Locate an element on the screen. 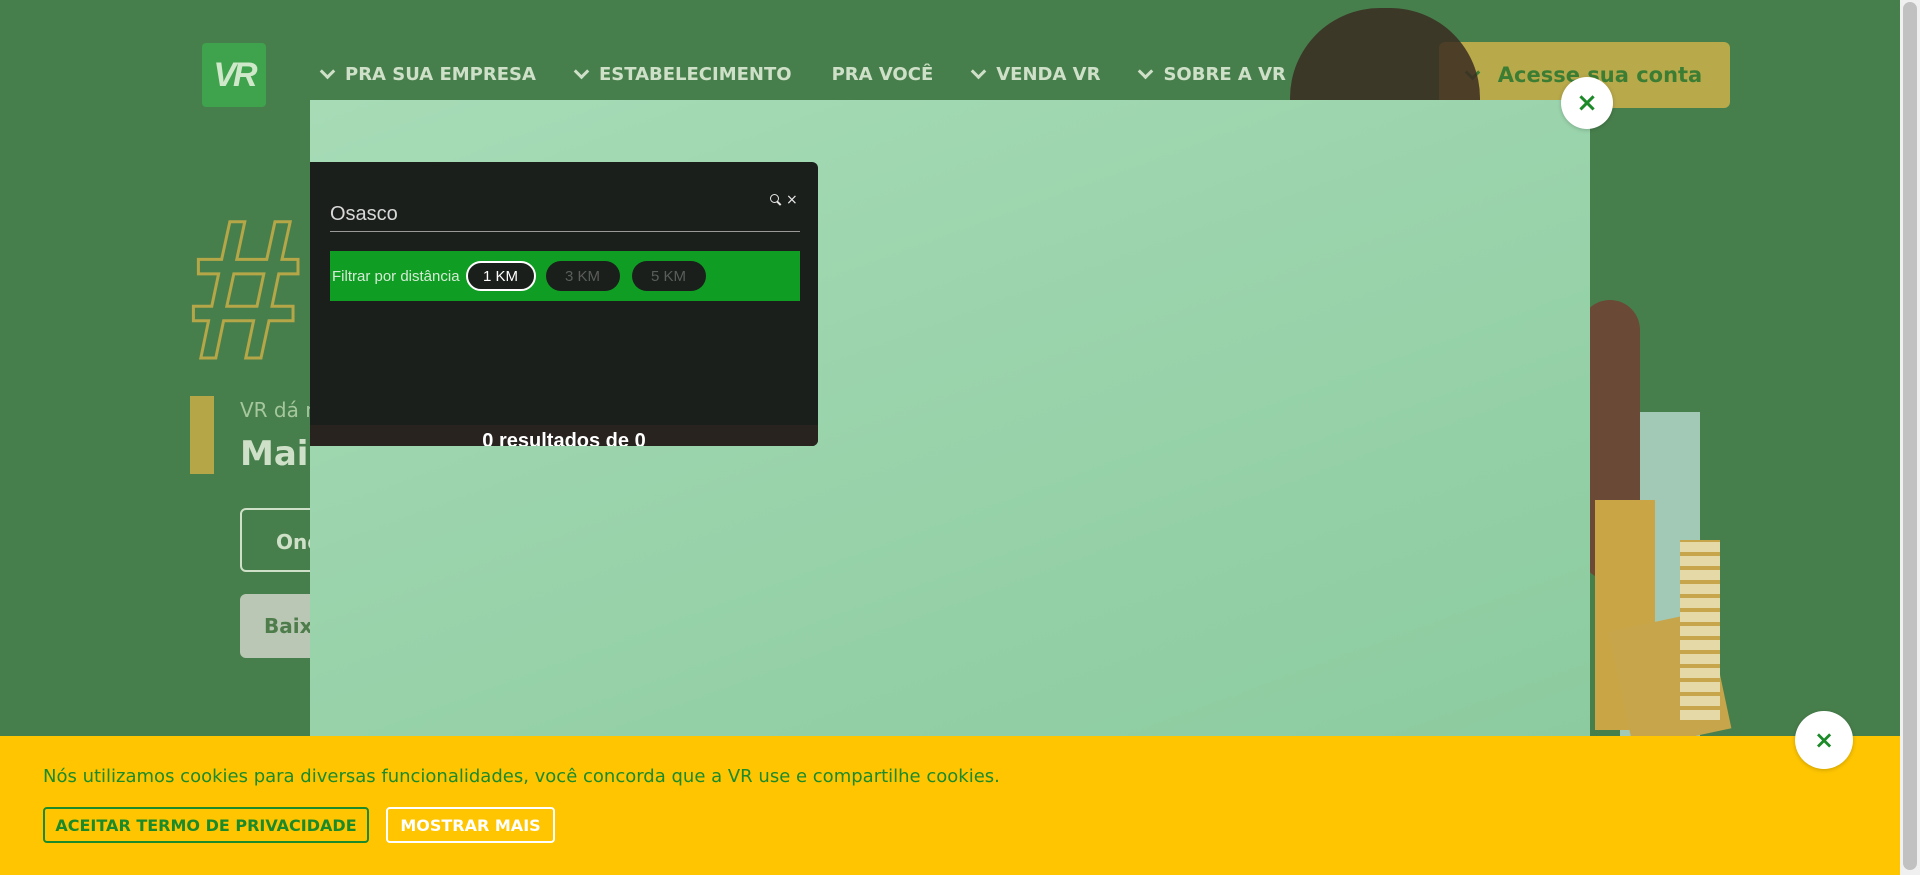  scrollbar-thumb is located at coordinates (1910, 436).